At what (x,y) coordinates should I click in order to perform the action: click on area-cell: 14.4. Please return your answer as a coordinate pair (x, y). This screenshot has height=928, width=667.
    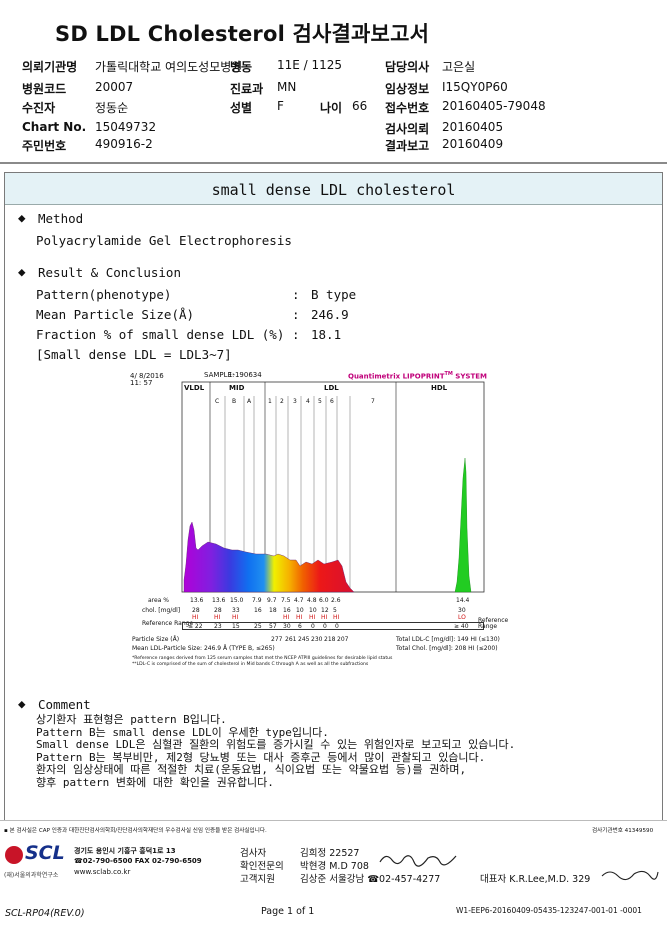
    Looking at the image, I should click on (463, 600).